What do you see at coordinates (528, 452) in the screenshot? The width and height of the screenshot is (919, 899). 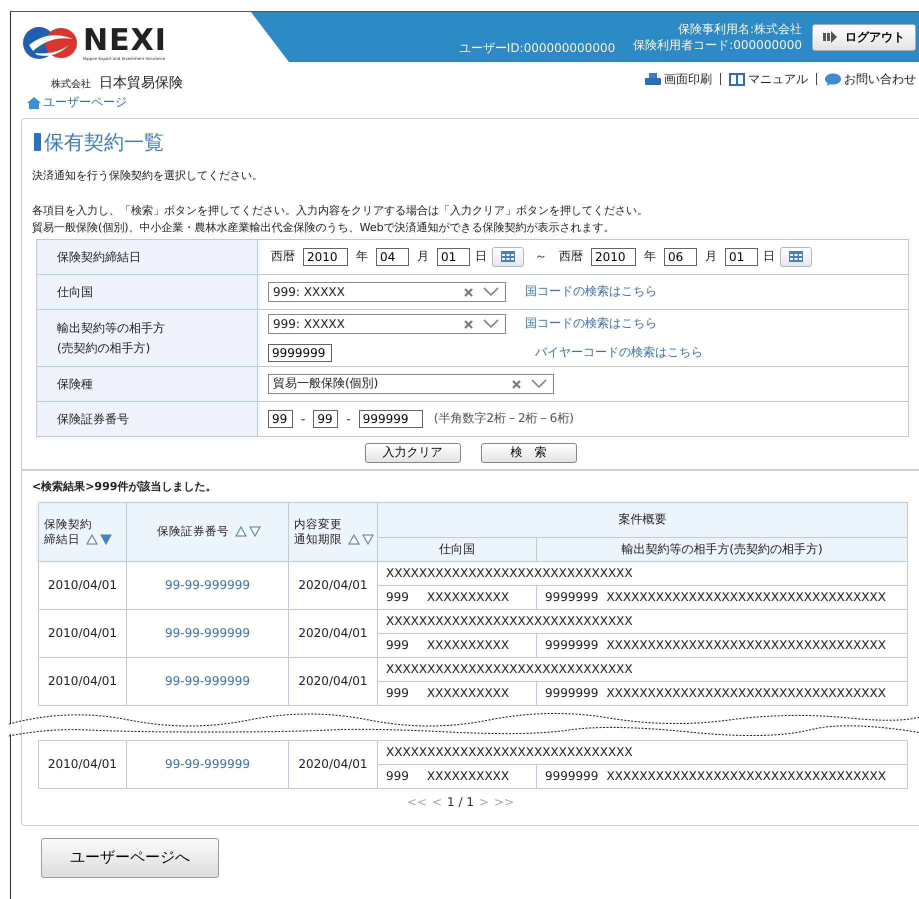 I see `form-button: 検 索` at bounding box center [528, 452].